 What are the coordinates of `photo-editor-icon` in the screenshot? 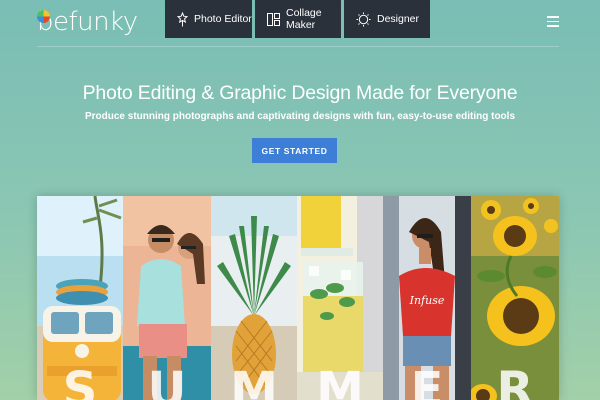 It's located at (182, 18).